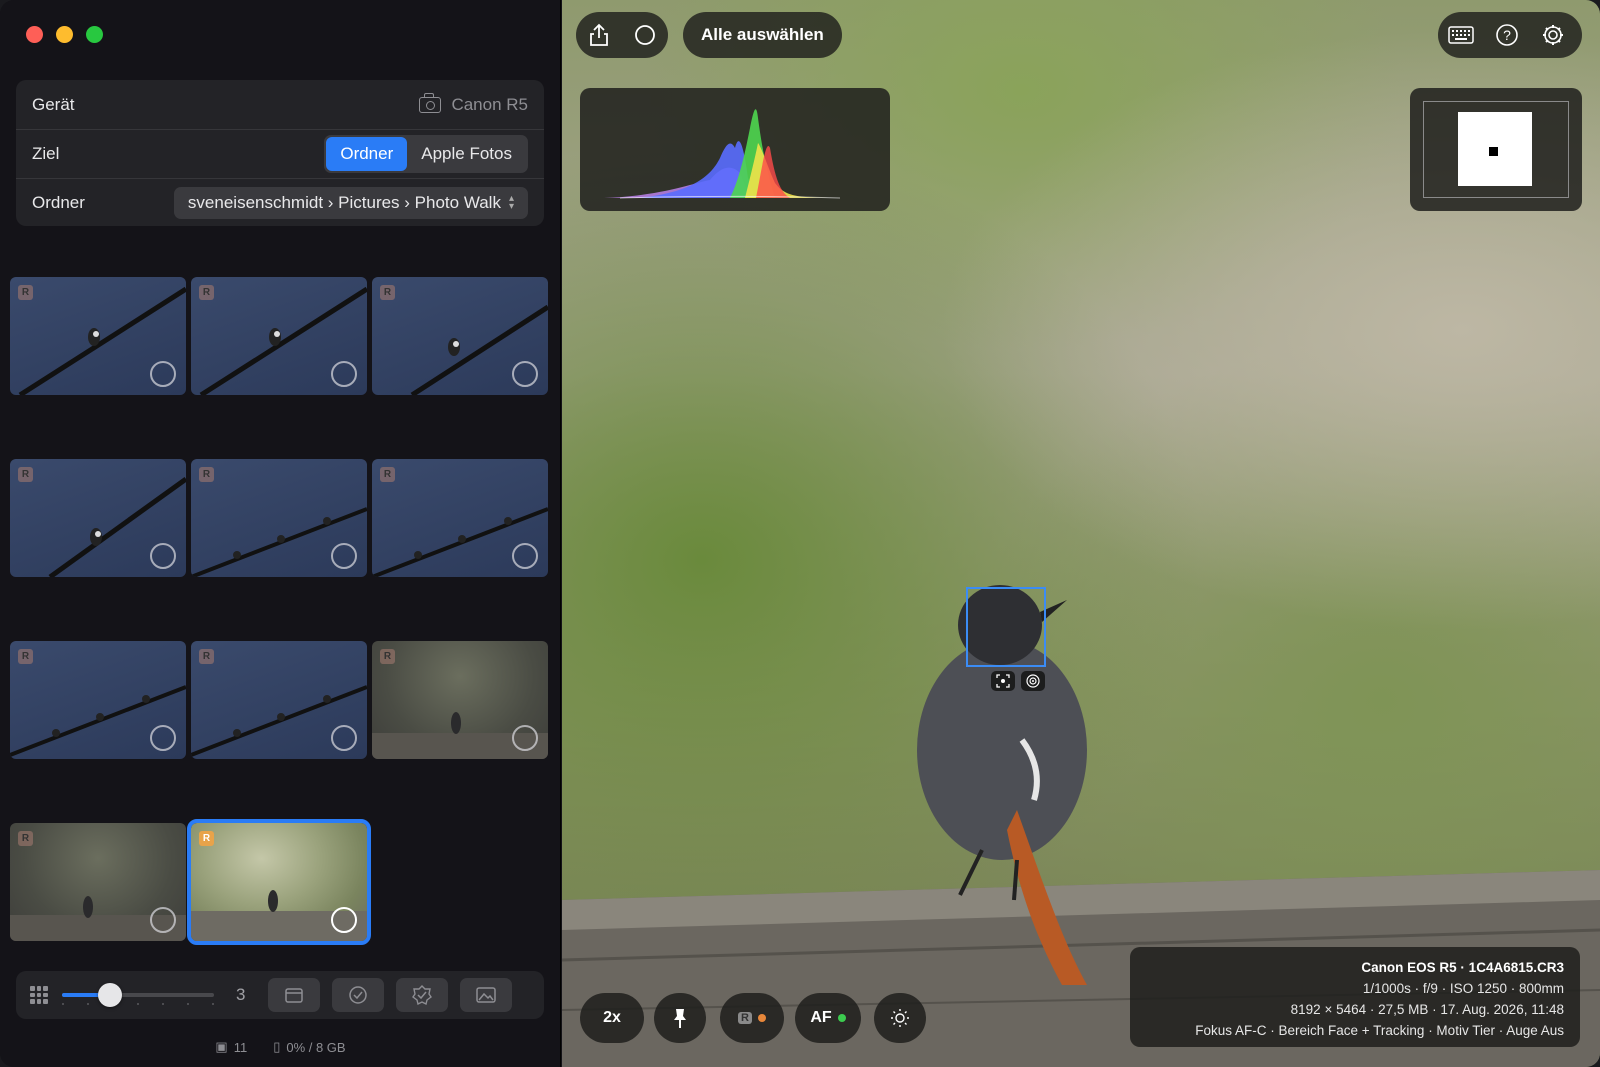 The width and height of the screenshot is (1600, 1067). I want to click on help-button: ?, so click(1507, 35).